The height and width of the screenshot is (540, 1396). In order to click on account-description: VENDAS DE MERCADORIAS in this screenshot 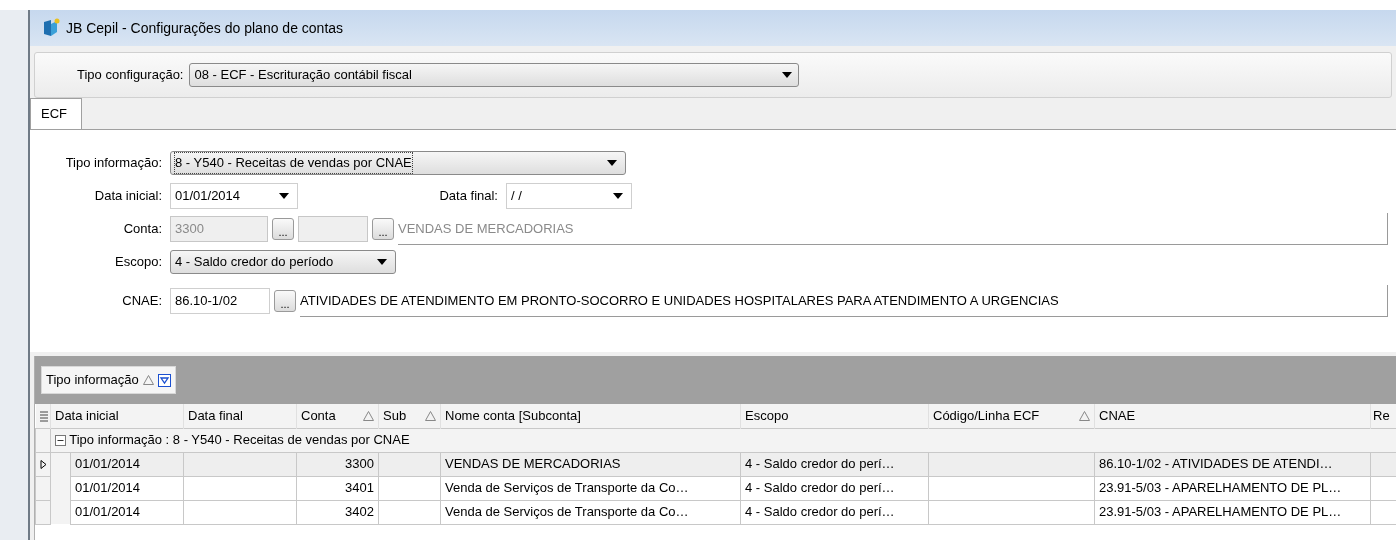, I will do `click(486, 228)`.